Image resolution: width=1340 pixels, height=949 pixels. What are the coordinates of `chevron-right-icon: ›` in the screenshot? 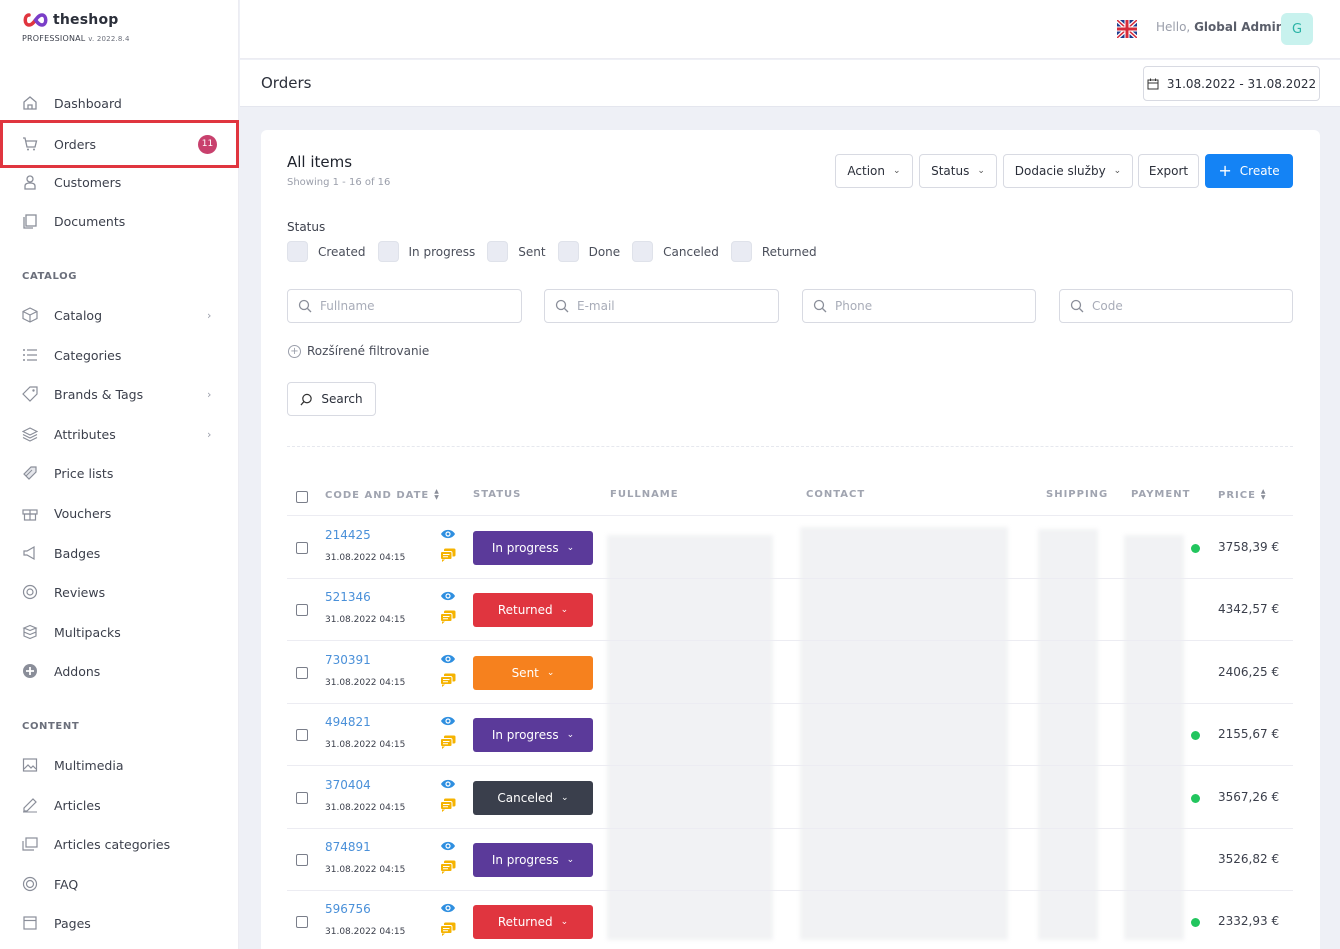 It's located at (209, 394).